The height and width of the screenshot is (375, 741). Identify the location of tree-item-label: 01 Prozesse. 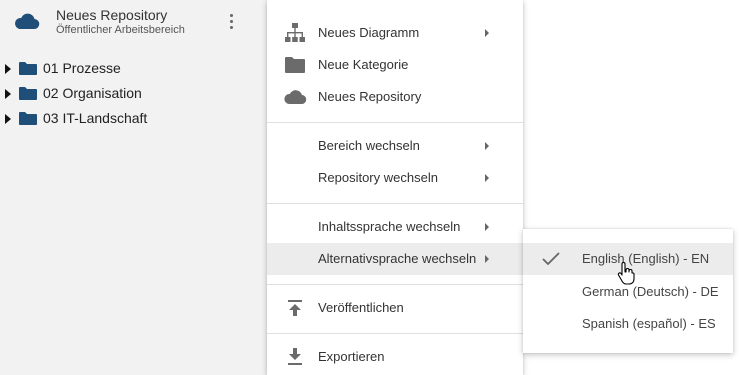
(82, 68).